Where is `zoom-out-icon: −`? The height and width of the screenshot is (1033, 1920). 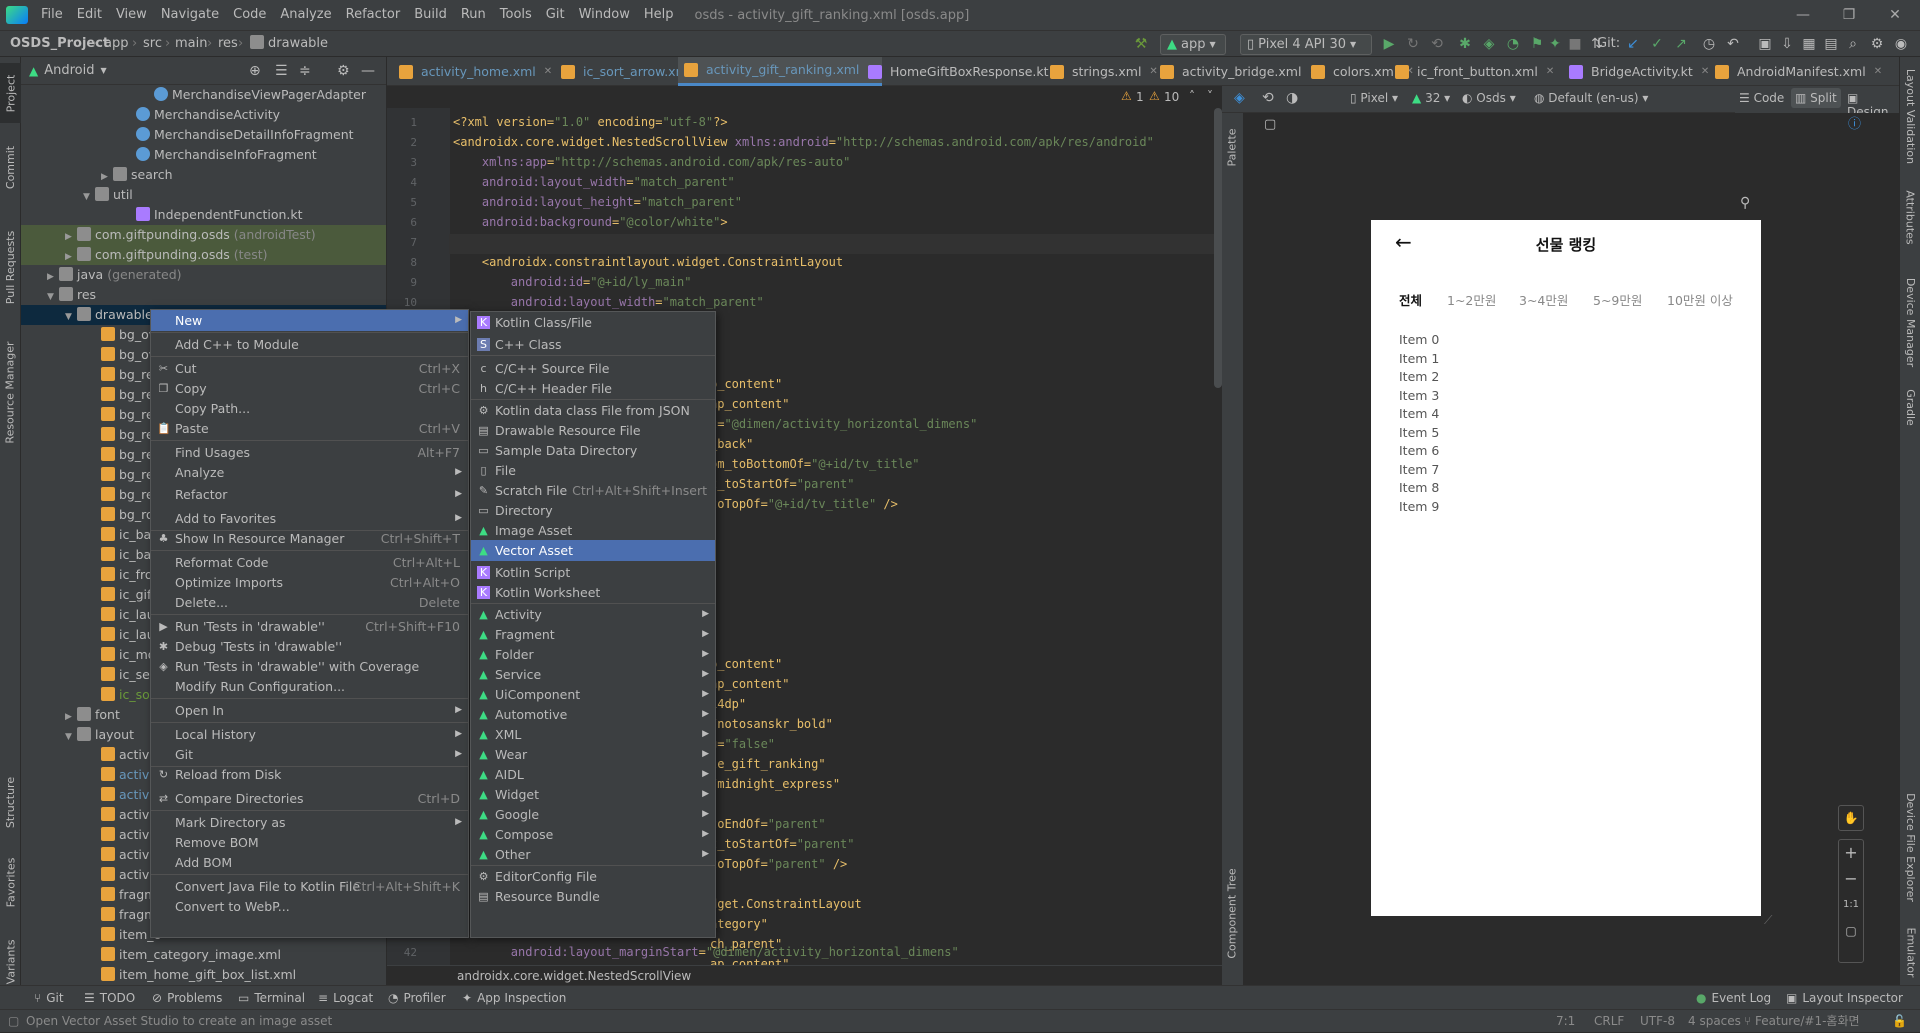 zoom-out-icon: − is located at coordinates (1851, 879).